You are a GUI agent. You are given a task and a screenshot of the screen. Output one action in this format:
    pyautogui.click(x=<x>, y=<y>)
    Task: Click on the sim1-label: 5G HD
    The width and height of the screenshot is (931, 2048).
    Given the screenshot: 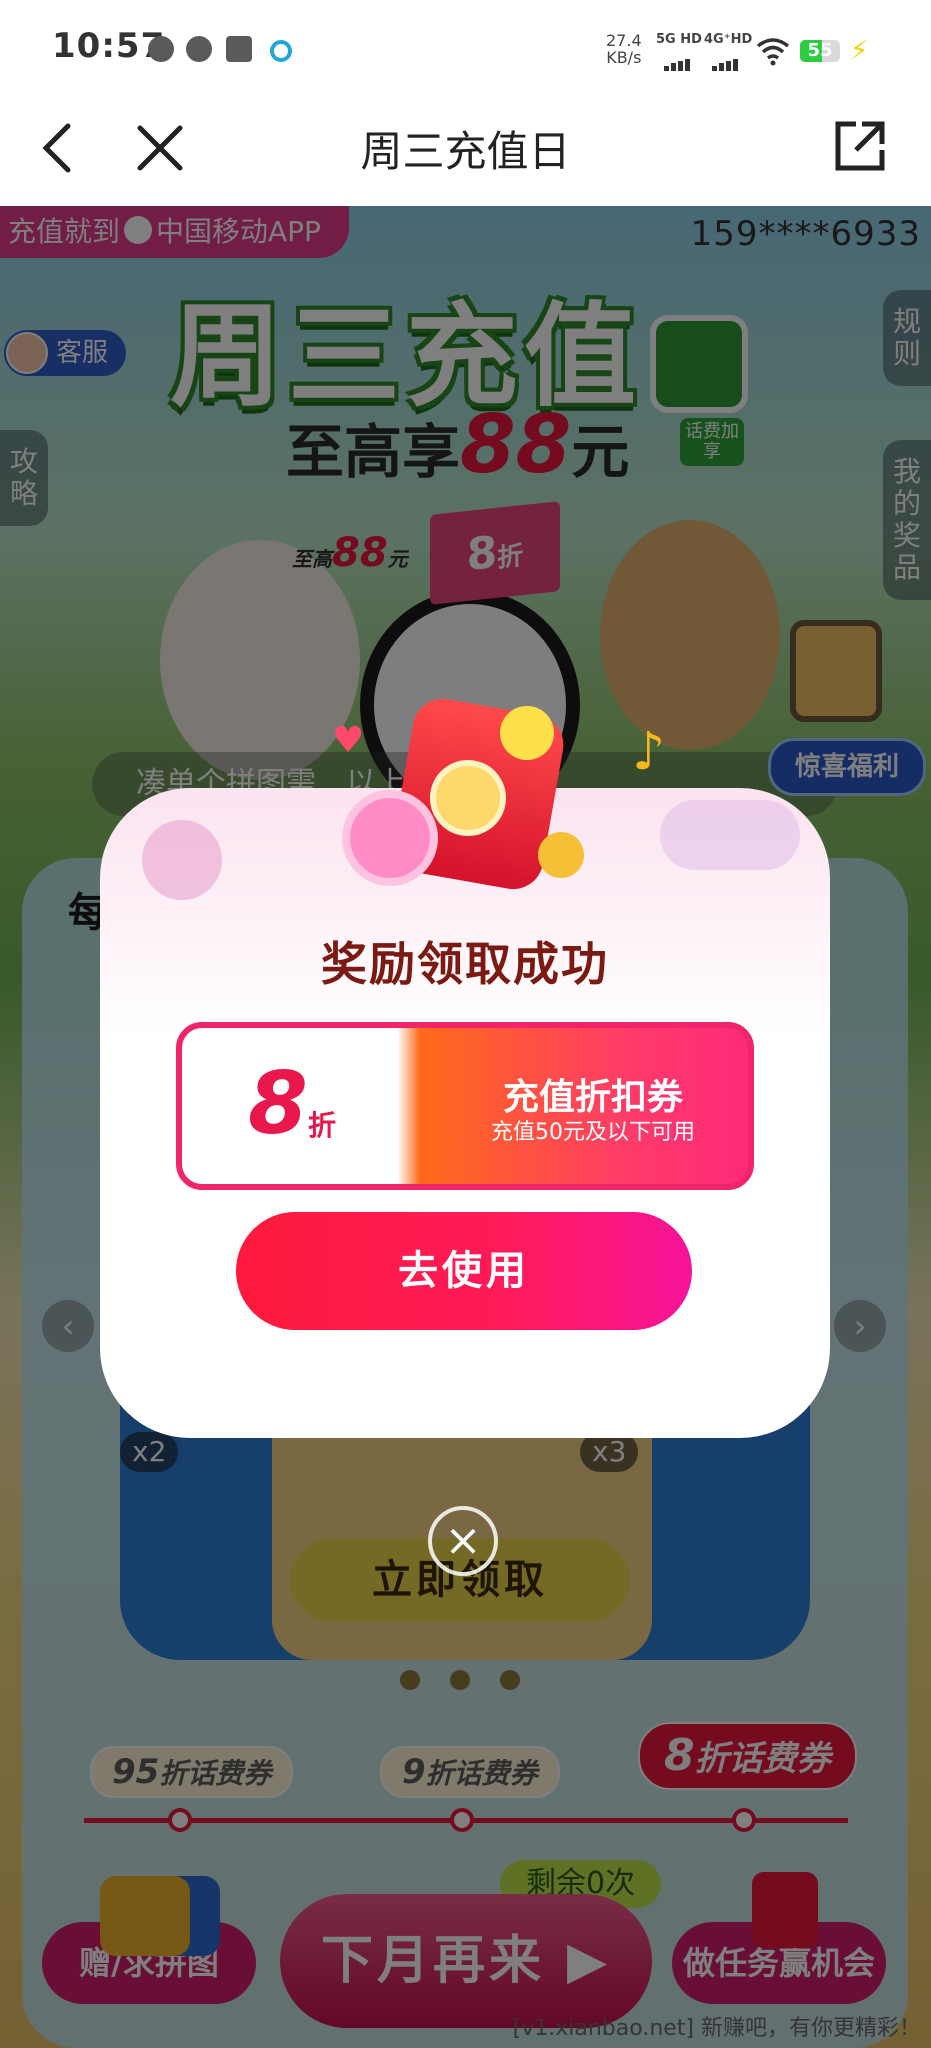 What is the action you would take?
    pyautogui.click(x=679, y=39)
    